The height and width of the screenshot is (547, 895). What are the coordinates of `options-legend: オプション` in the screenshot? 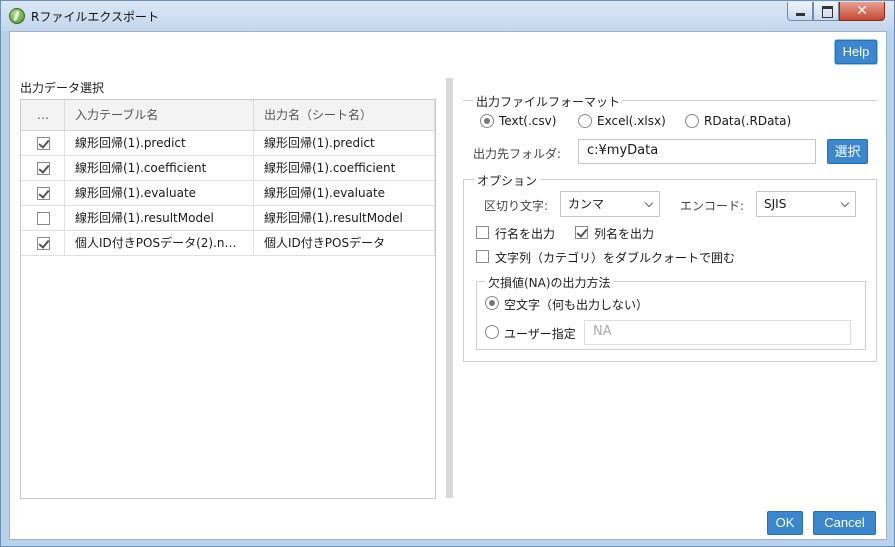 It's located at (507, 180).